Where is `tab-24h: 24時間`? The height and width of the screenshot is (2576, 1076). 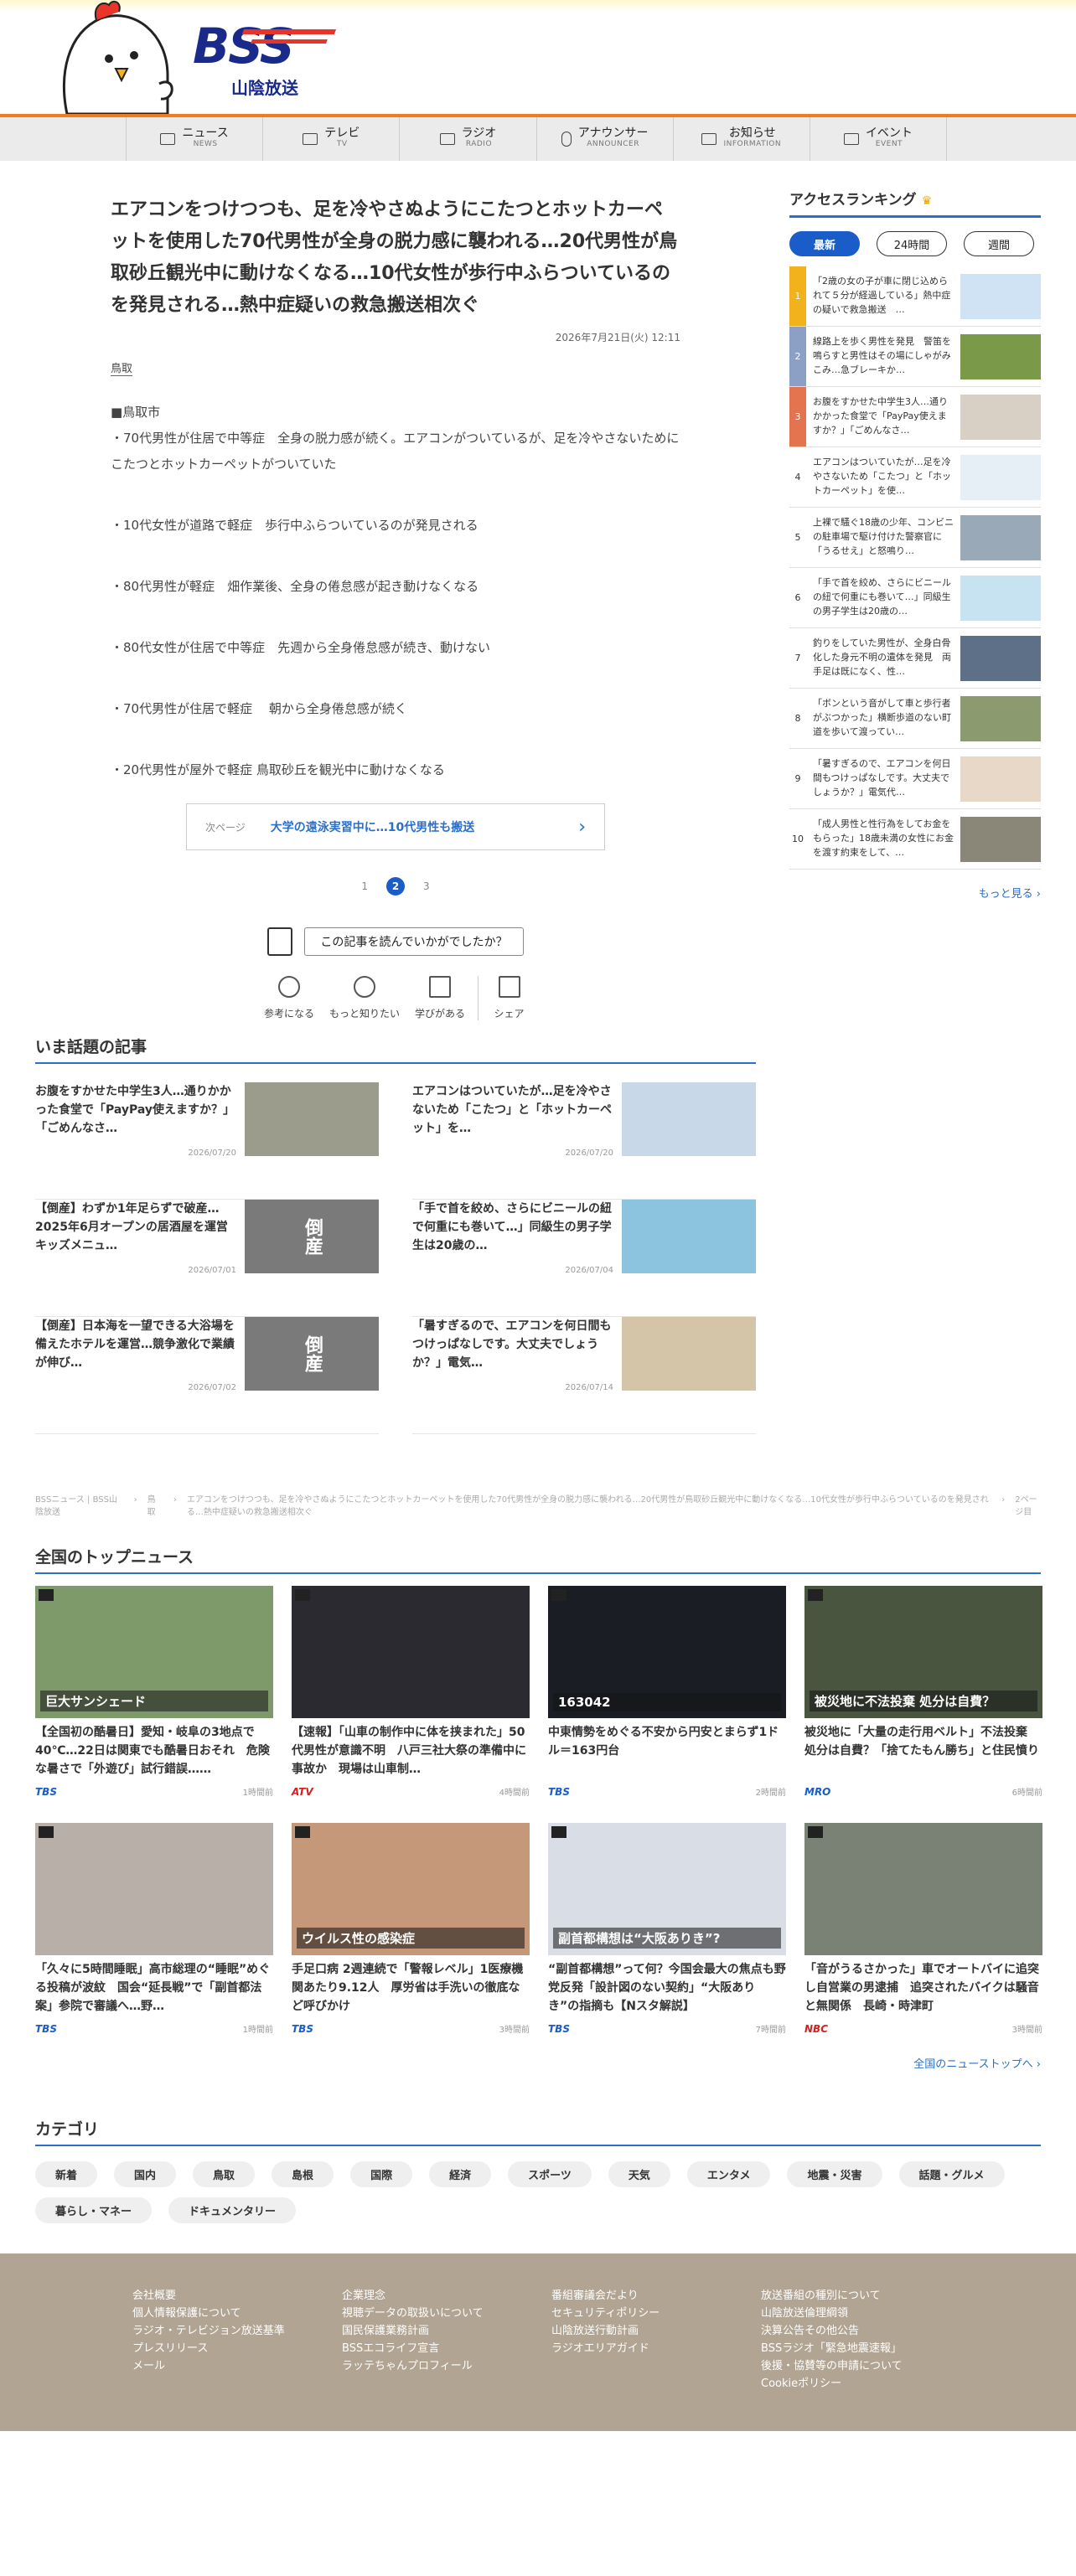 tab-24h: 24時間 is located at coordinates (912, 243).